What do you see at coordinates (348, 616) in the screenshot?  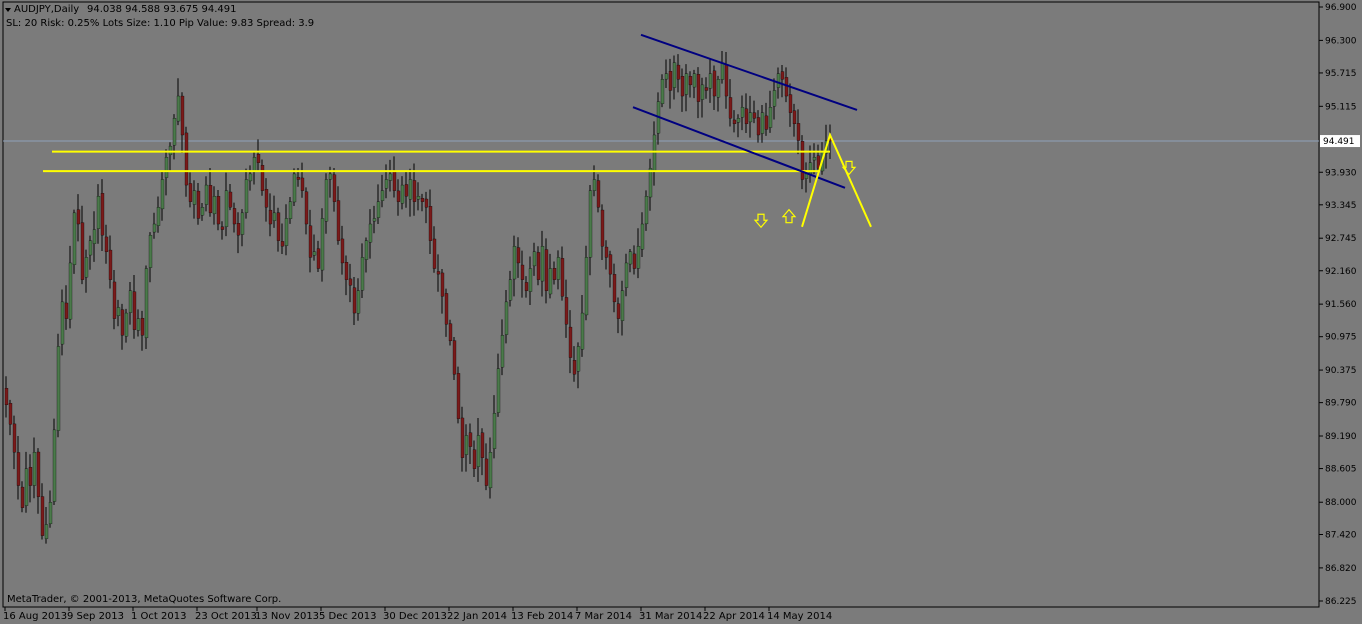 I see `time-tick: 5 Dec 2013` at bounding box center [348, 616].